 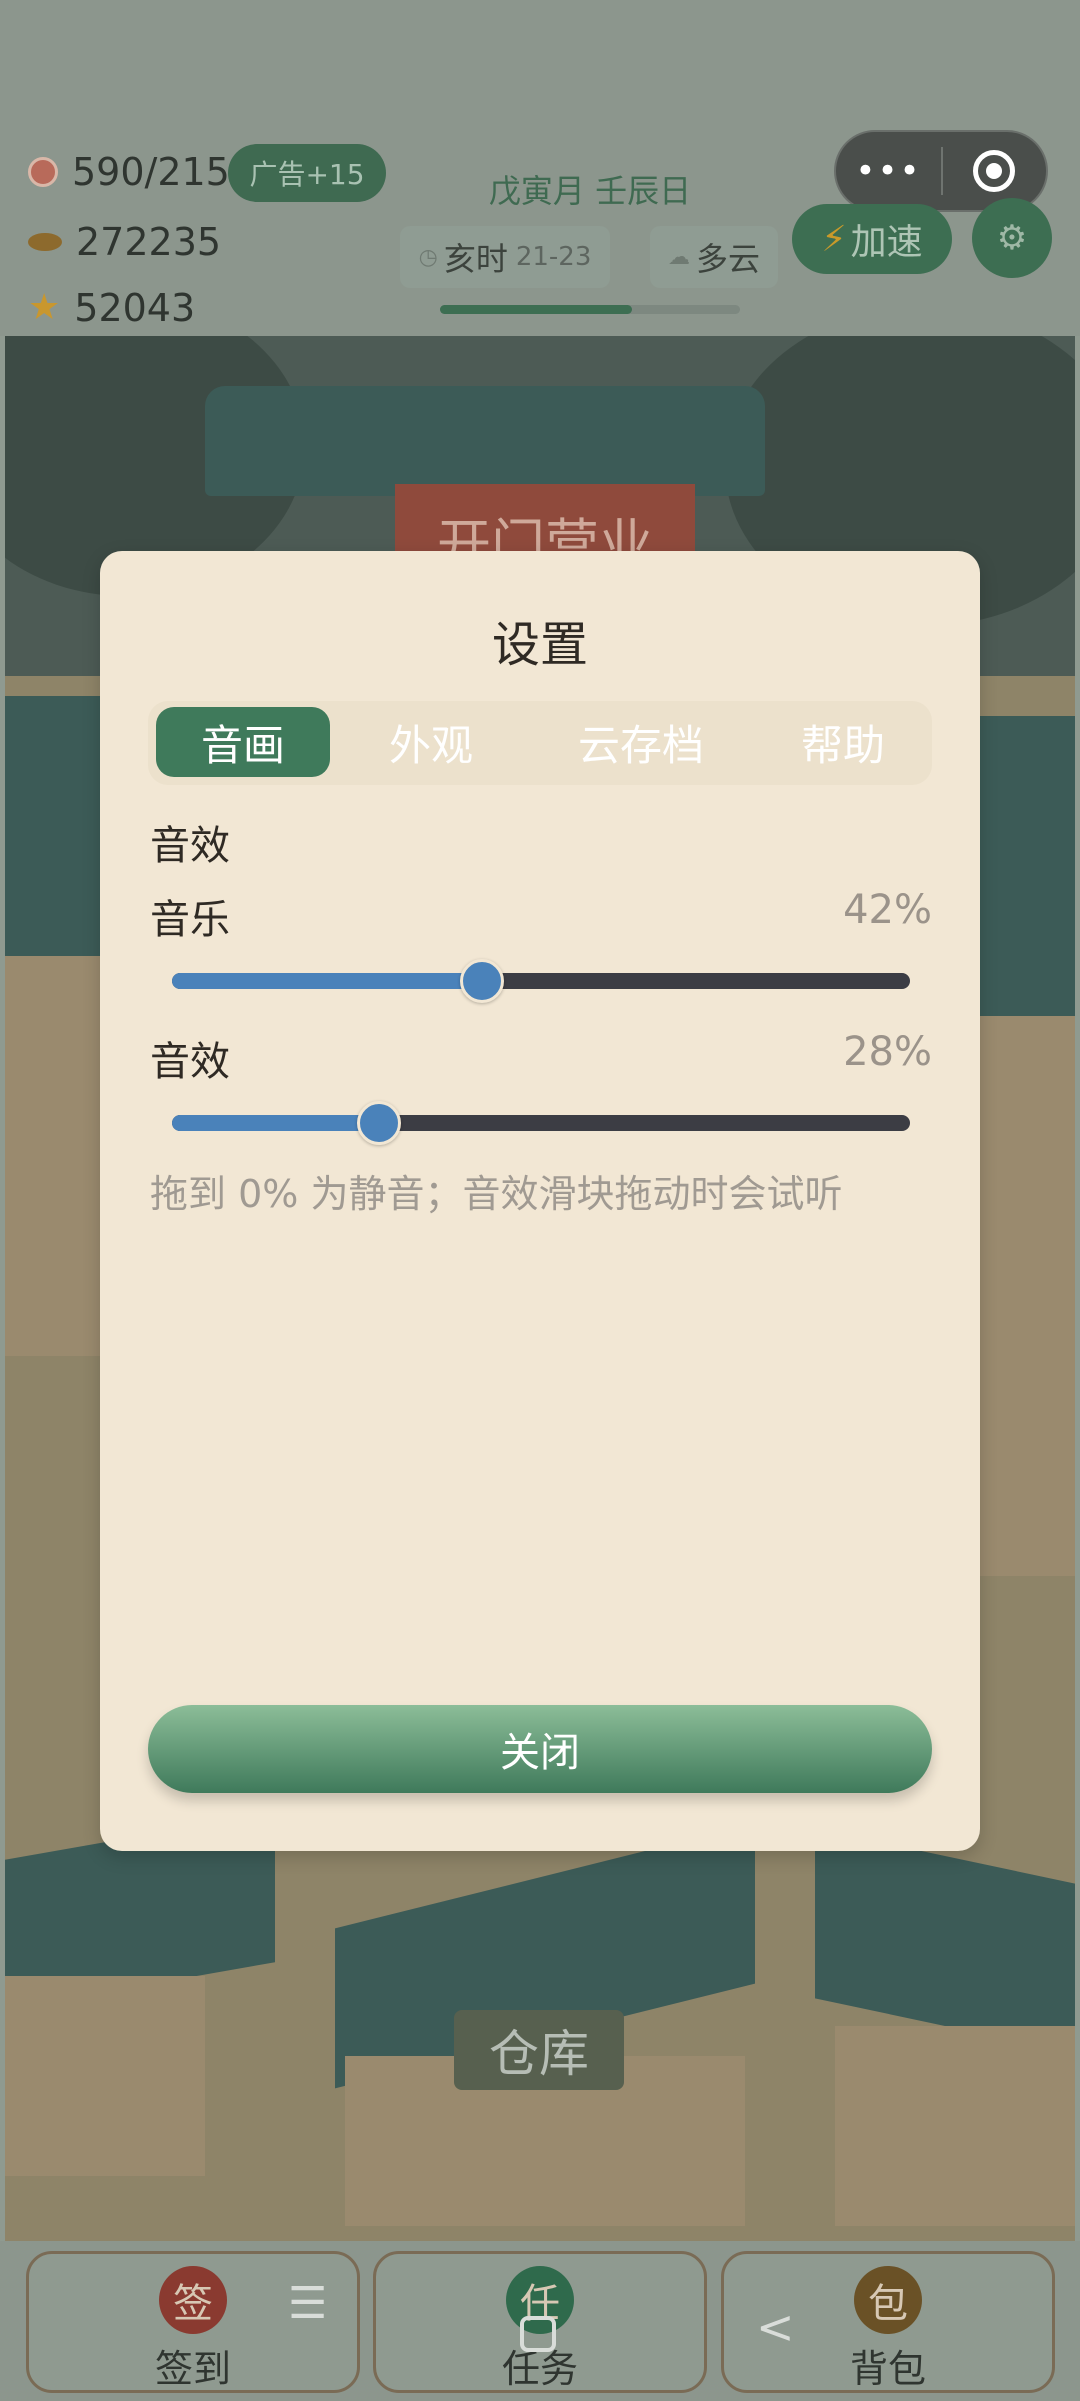 What do you see at coordinates (307, 173) in the screenshot?
I see `ad-bonus-button: 广告+15` at bounding box center [307, 173].